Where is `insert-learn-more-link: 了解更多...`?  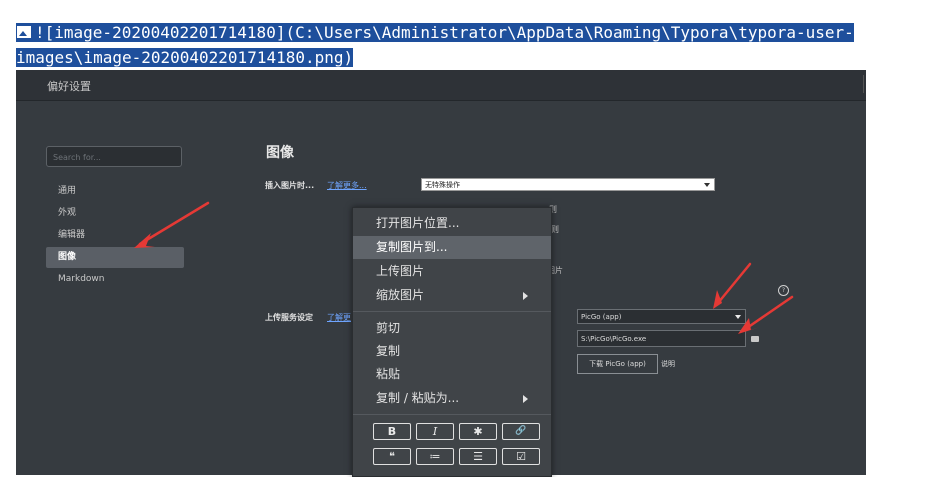
insert-learn-more-link: 了解更多... is located at coordinates (347, 185).